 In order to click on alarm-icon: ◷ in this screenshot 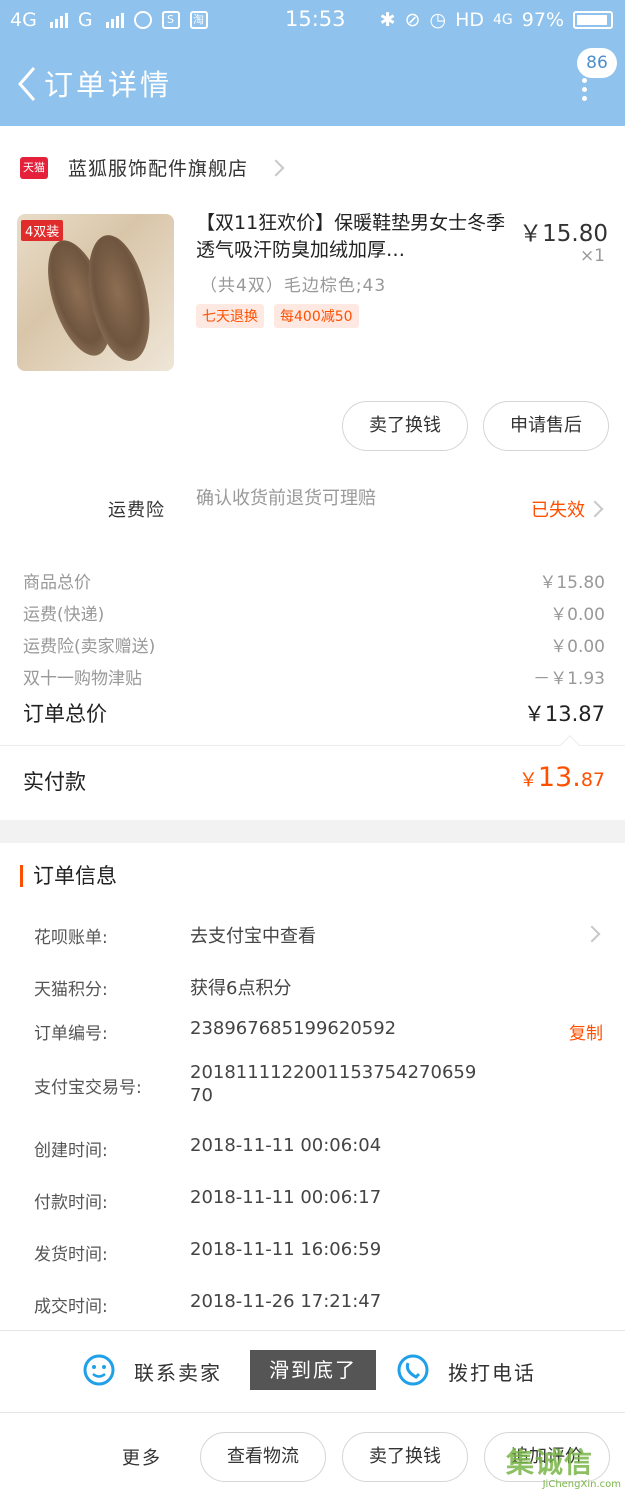, I will do `click(438, 20)`.